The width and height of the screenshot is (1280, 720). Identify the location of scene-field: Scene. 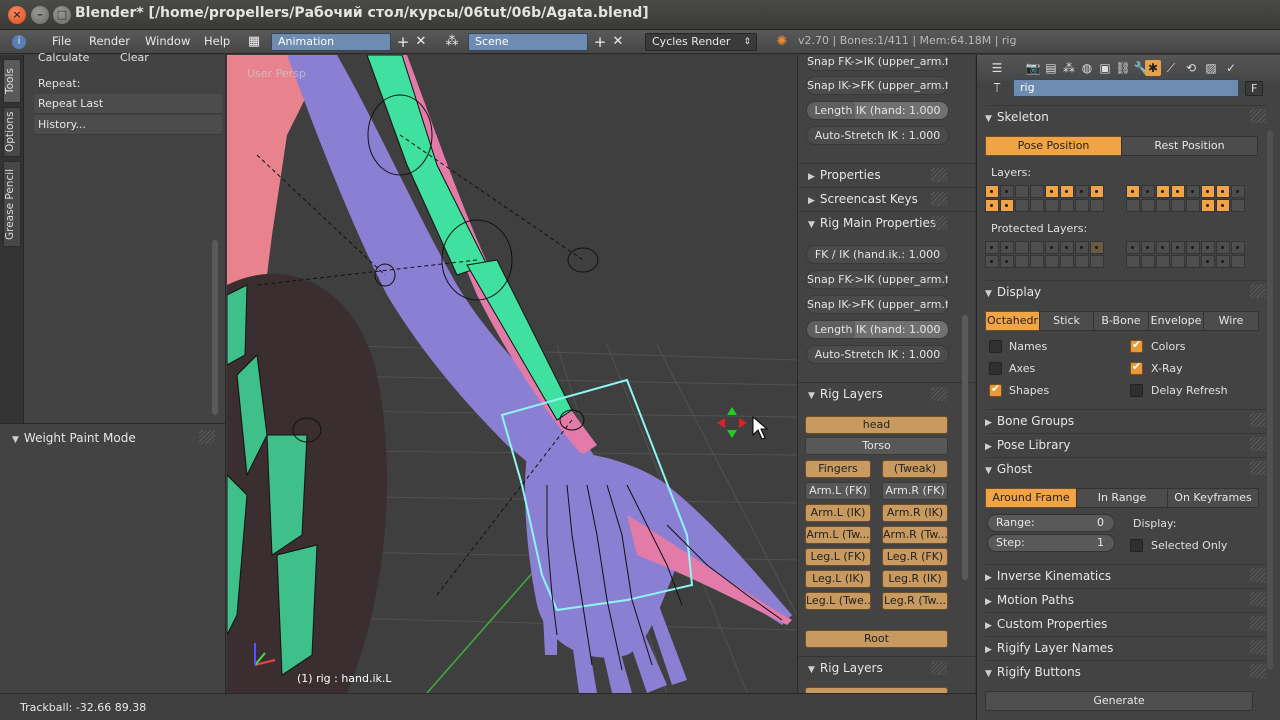
(528, 42).